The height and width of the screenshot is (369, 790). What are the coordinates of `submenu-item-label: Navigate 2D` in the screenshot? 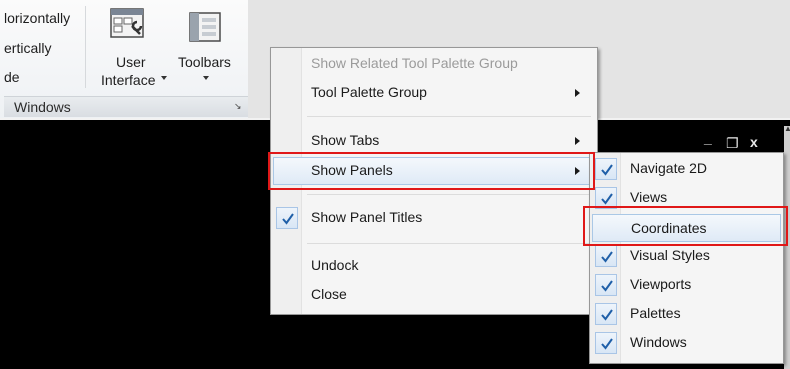 It's located at (669, 168).